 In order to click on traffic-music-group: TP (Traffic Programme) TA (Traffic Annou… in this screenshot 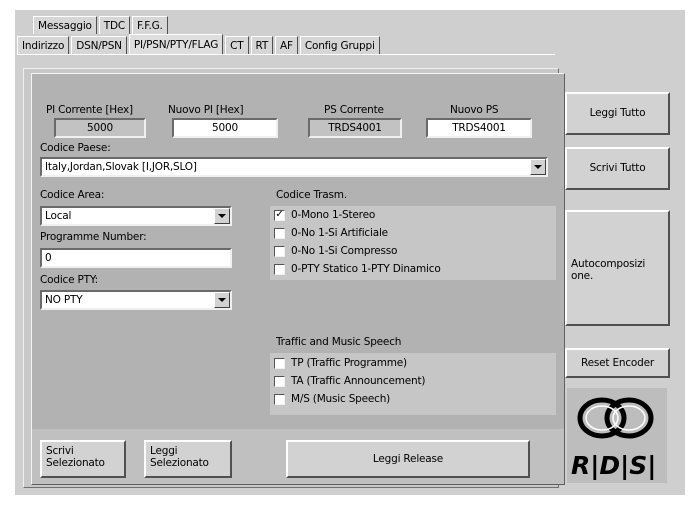, I will do `click(413, 384)`.